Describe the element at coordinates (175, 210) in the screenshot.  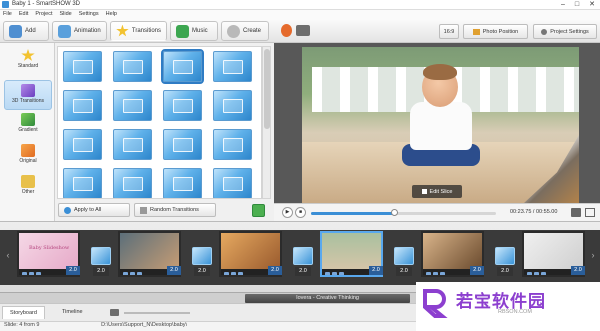
I see `random-transitions-button: Random Transitions` at that location.